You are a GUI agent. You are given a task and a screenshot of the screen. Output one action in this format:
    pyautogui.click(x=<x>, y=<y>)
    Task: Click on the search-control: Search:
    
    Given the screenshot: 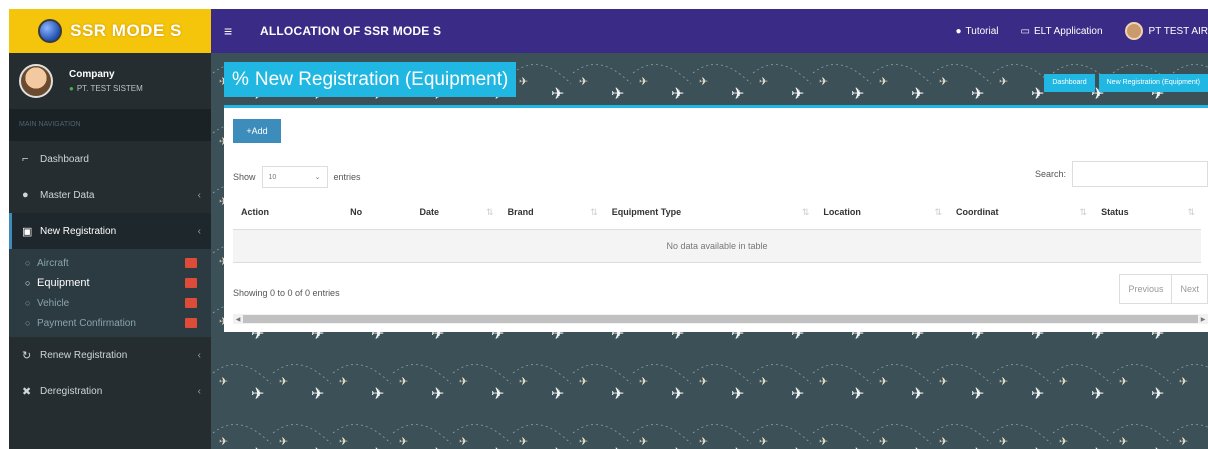 What is the action you would take?
    pyautogui.click(x=1121, y=174)
    